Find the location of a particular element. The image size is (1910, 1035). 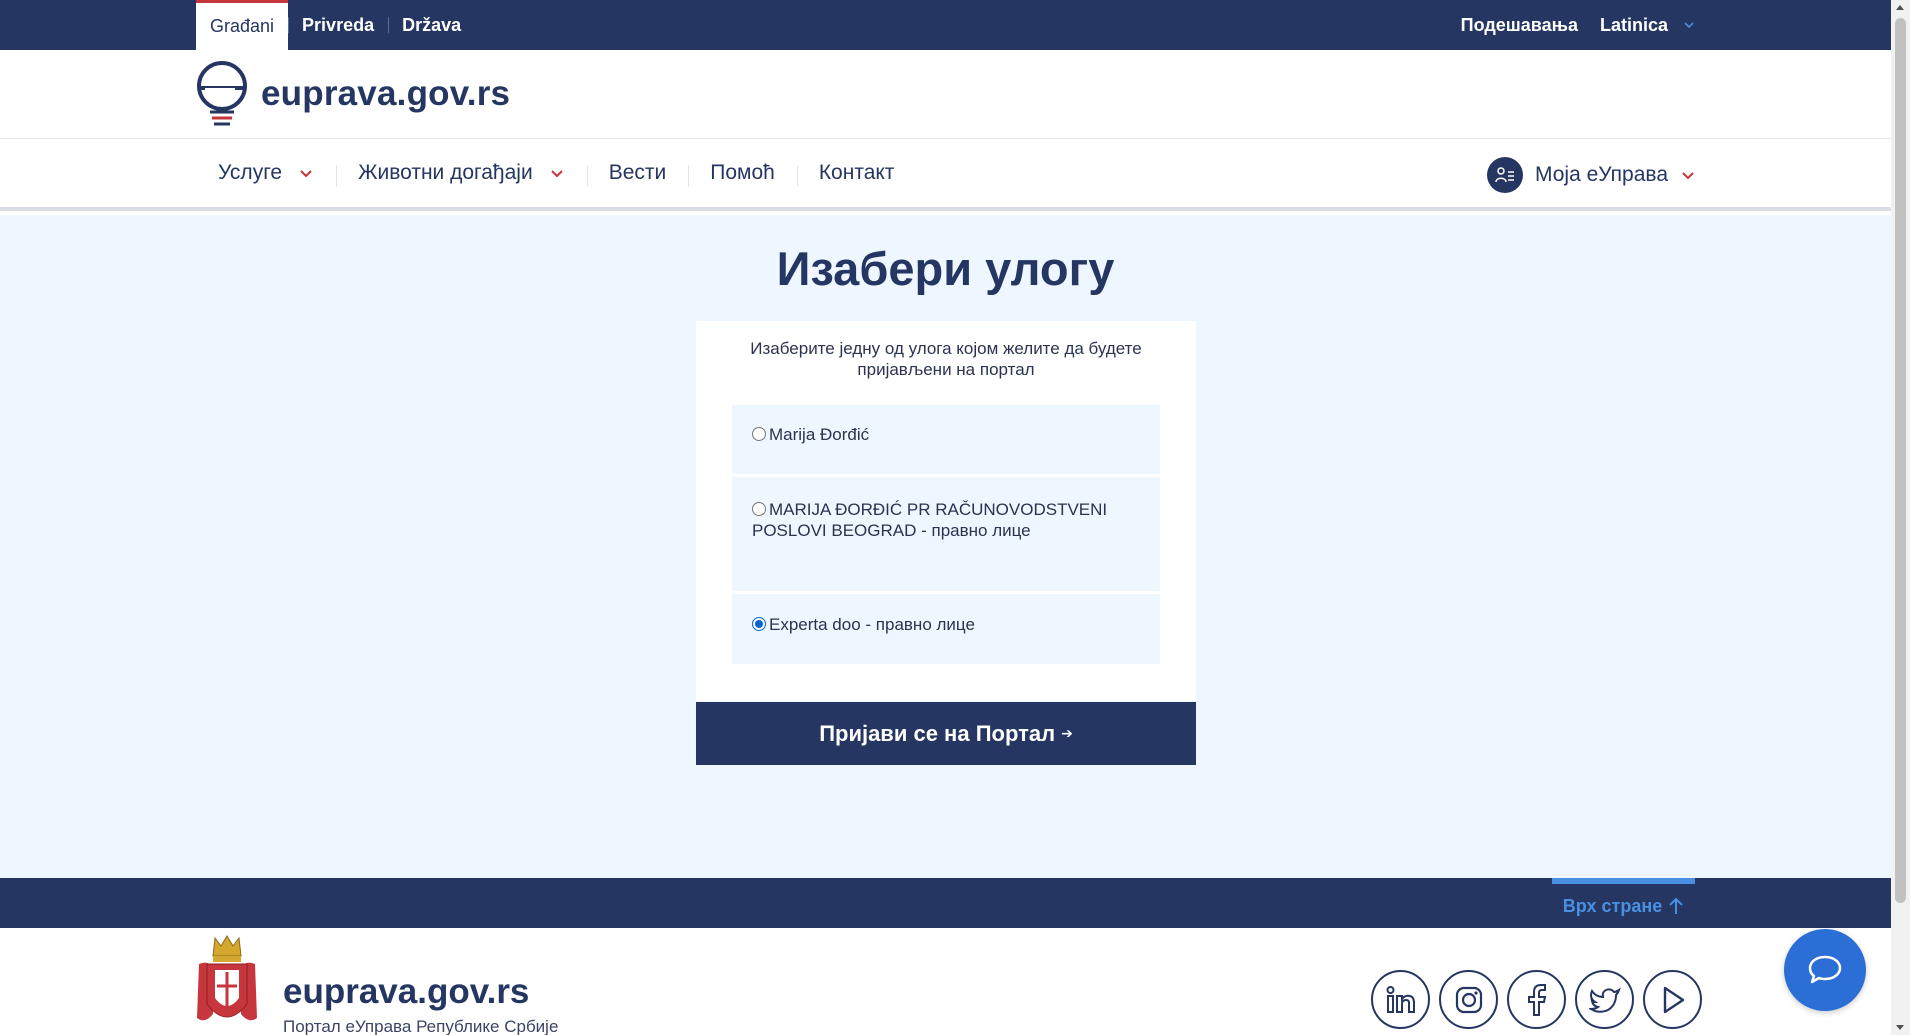

top-bar-right: Подешавања Latinica is located at coordinates (1578, 25).